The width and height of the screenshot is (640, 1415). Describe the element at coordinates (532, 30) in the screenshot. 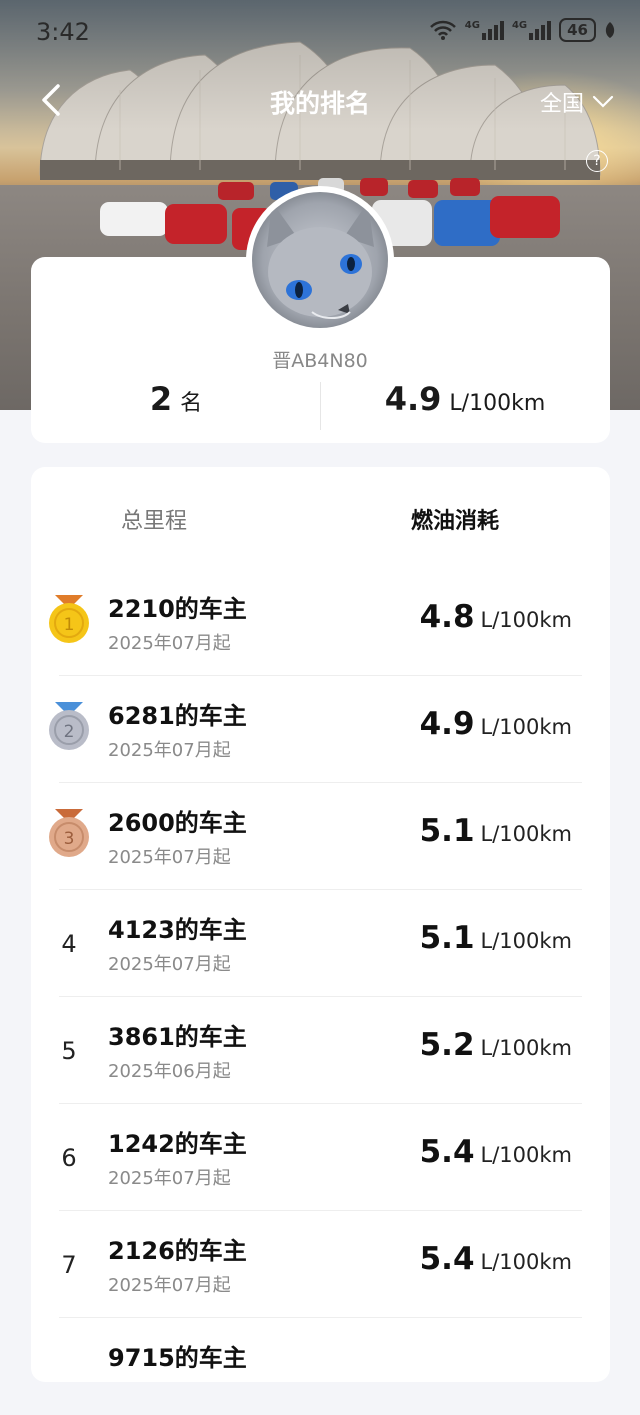

I see `signal-icon-2: 4G` at that location.